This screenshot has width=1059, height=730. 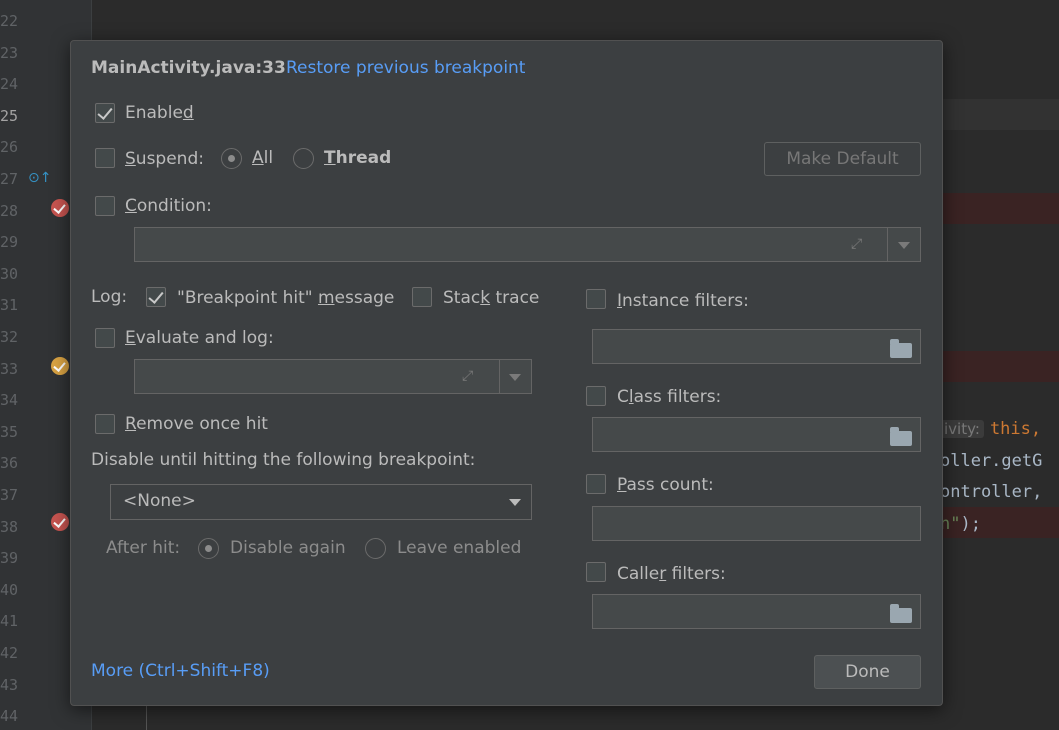 I want to click on caller-filters-checkbox, so click(x=596, y=572).